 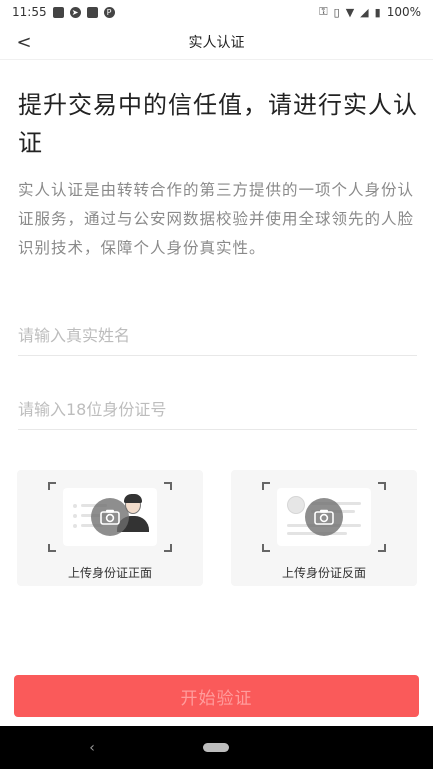 What do you see at coordinates (217, 410) in the screenshot?
I see `id-number-input` at bounding box center [217, 410].